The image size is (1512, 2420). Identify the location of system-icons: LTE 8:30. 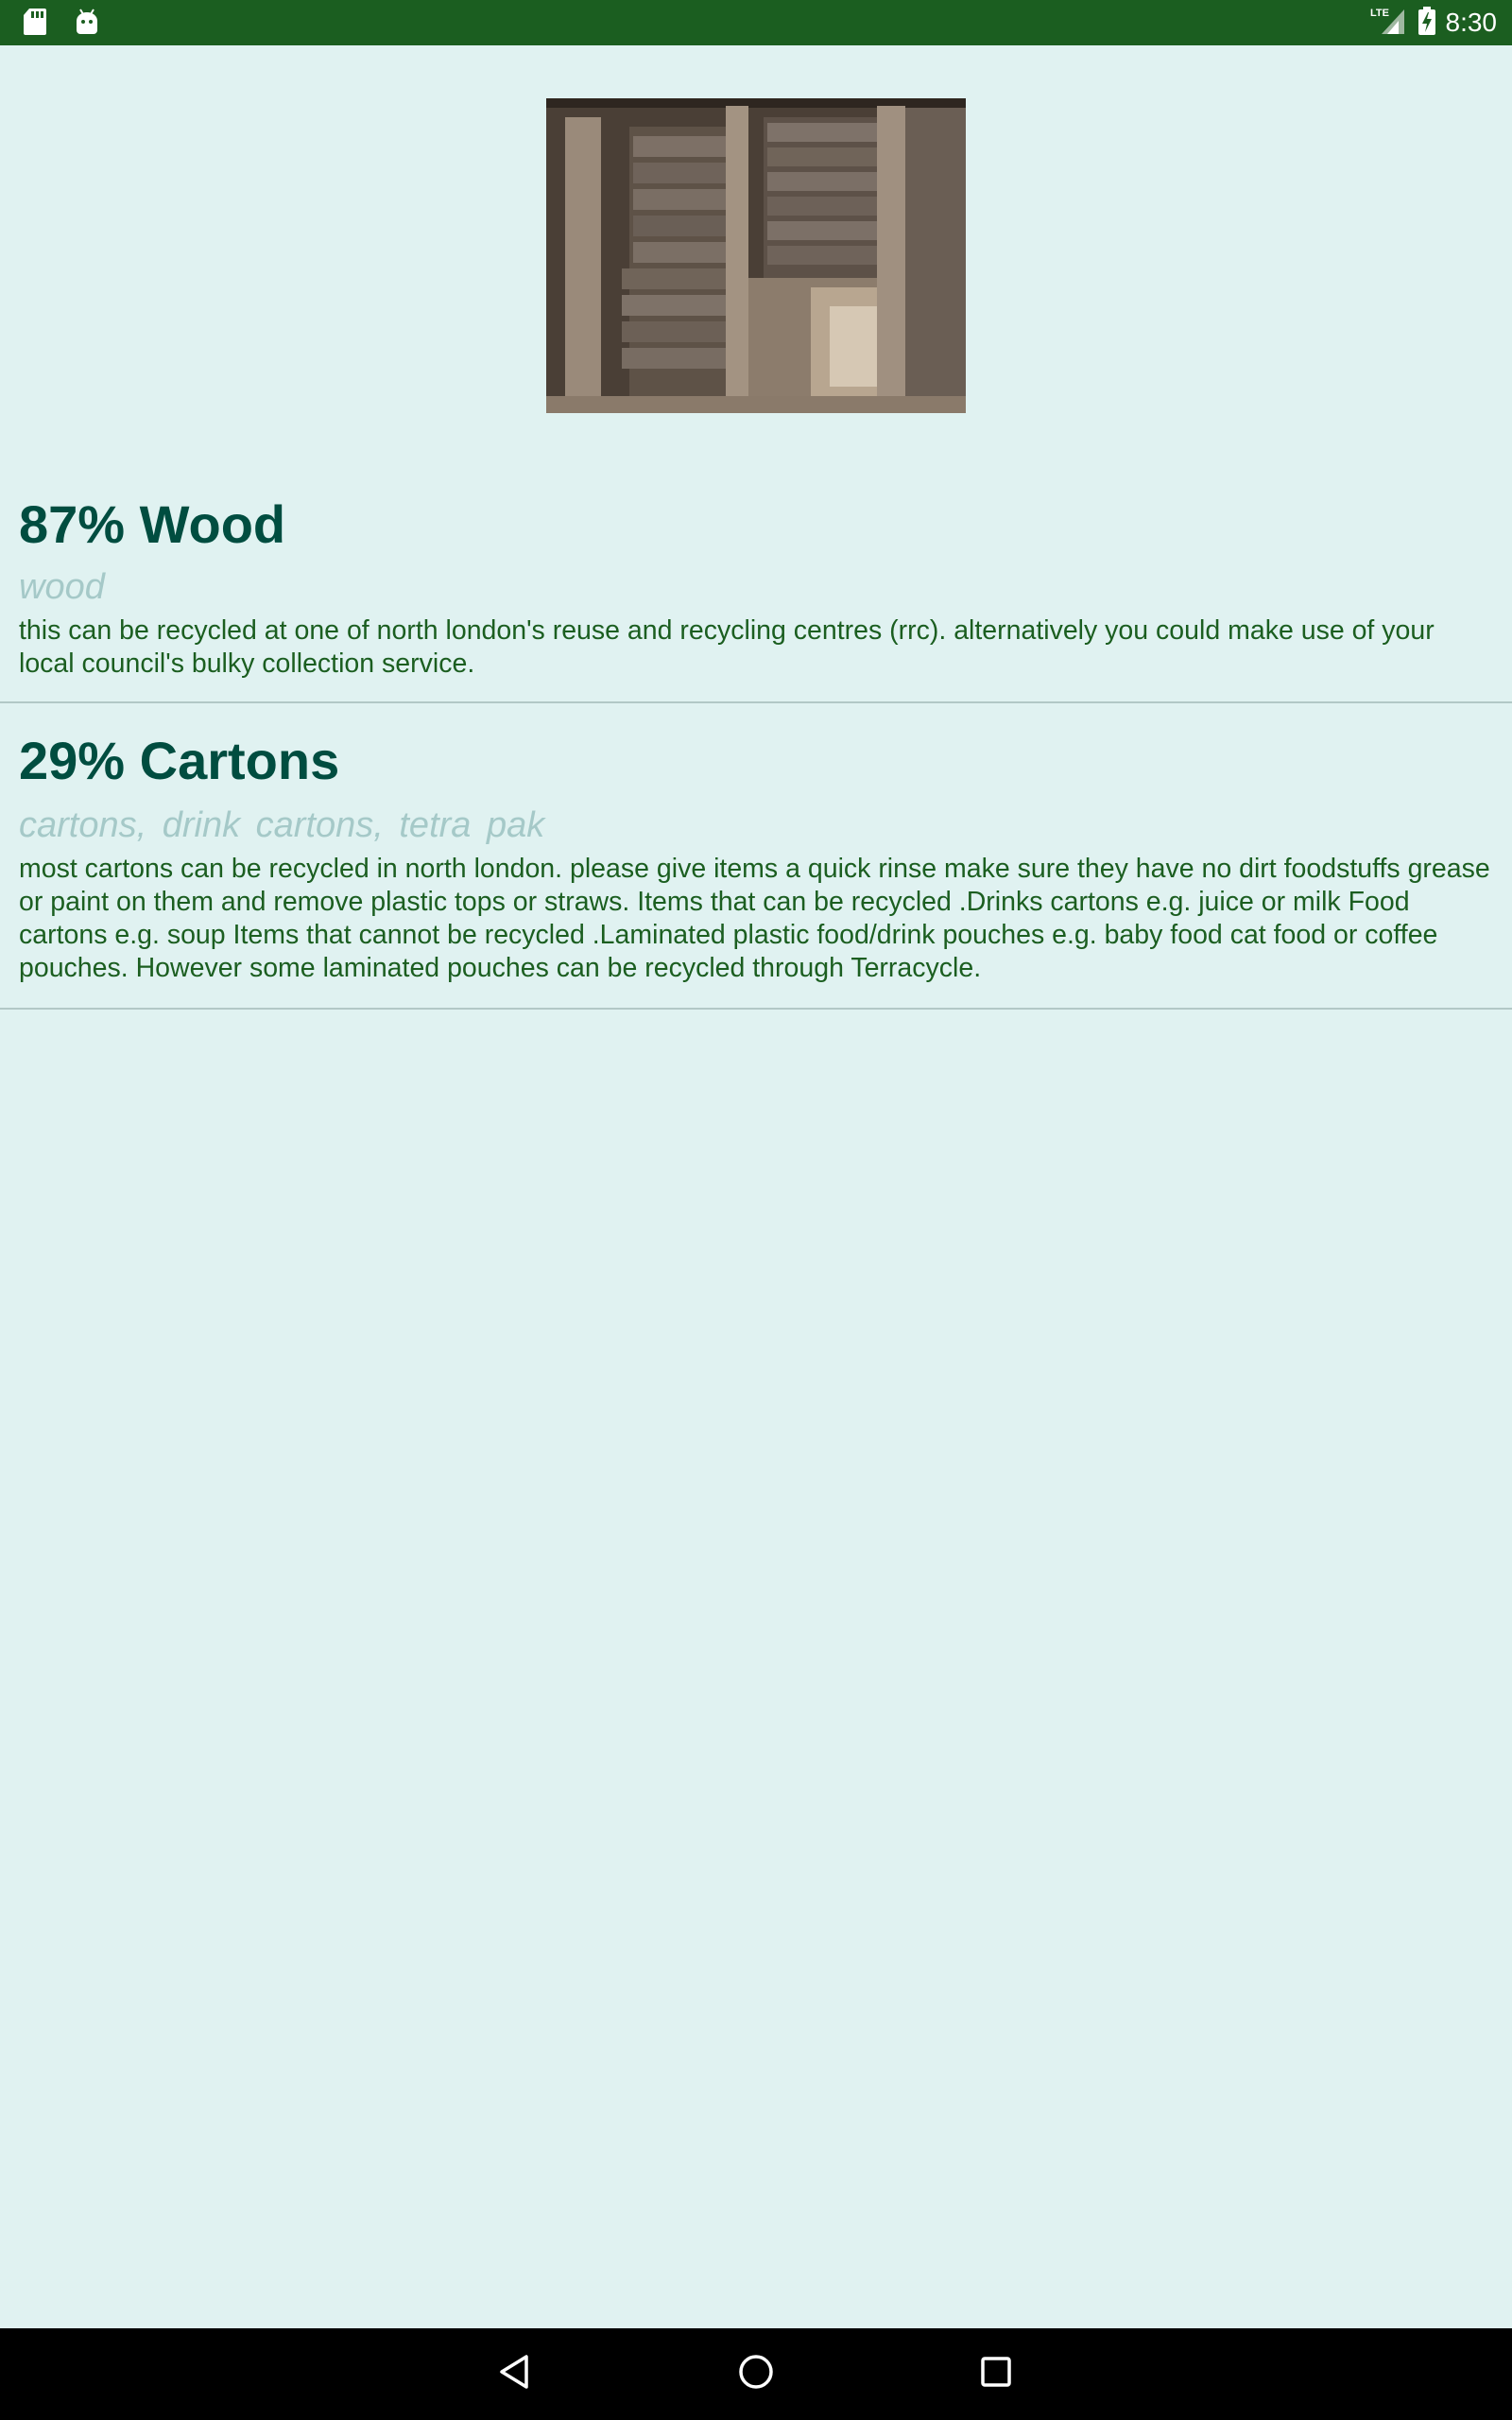
(1434, 23).